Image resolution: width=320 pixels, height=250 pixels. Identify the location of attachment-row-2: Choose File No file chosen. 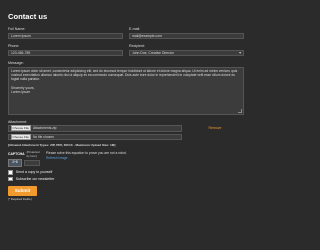
(95, 137).